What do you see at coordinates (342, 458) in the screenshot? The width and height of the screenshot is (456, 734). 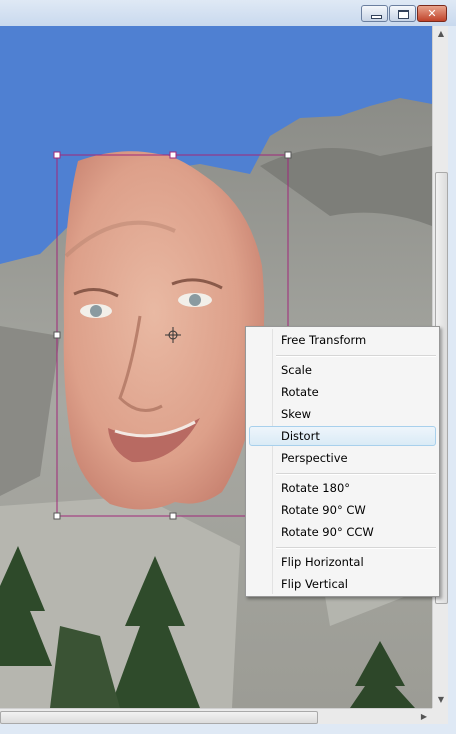 I see `menu-item-perspective: Perspective` at bounding box center [342, 458].